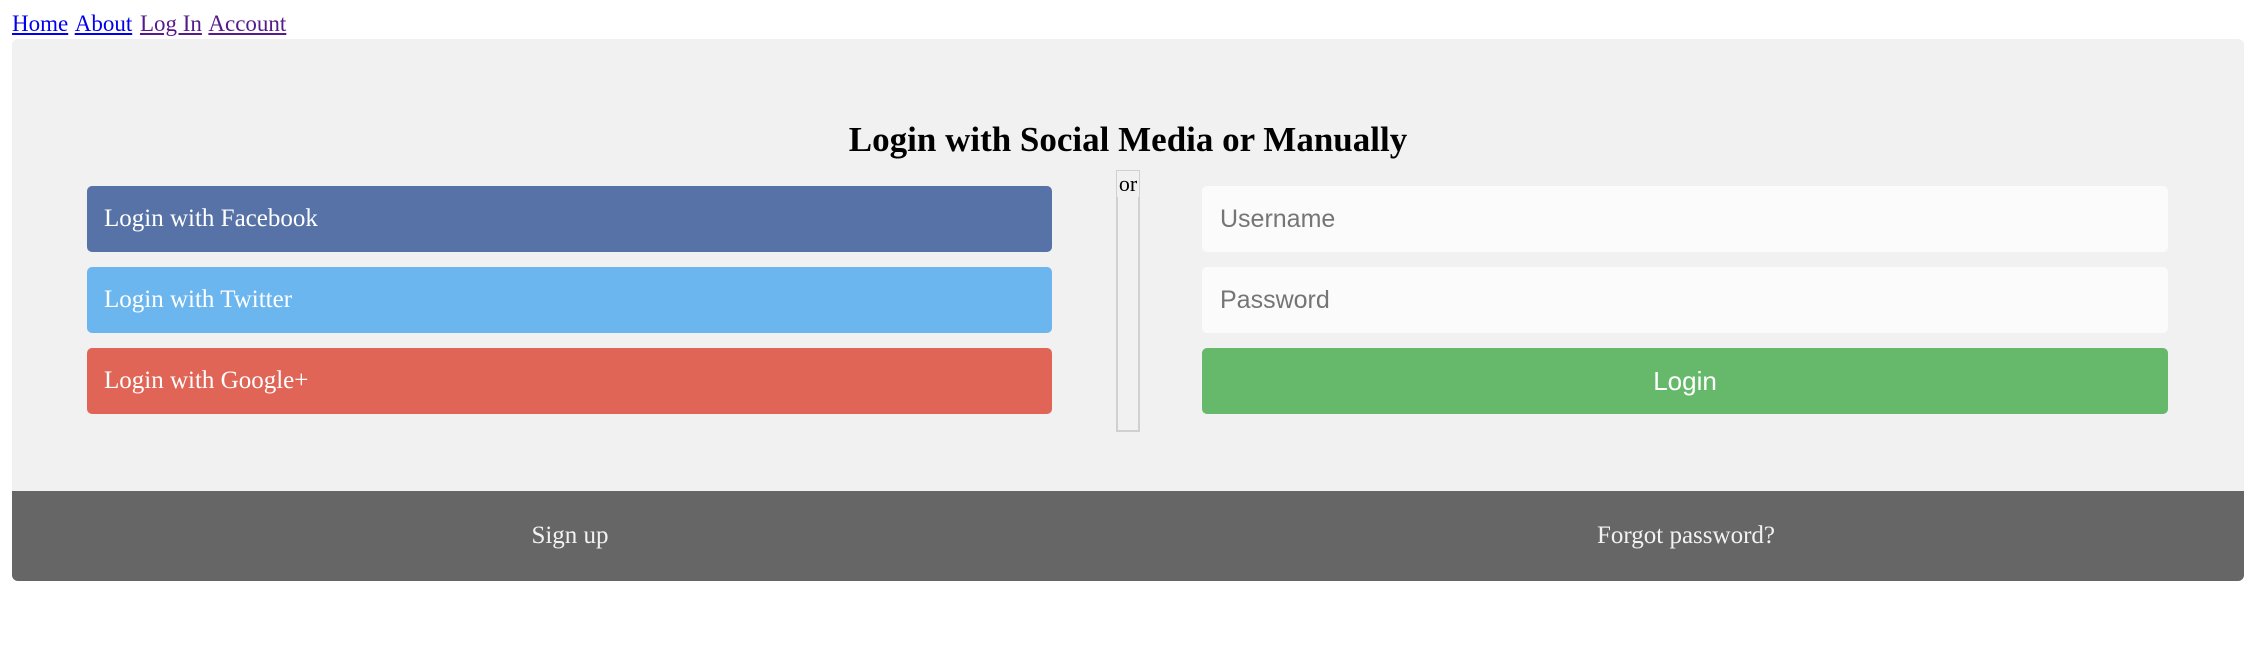  I want to click on facebook-login-button: Login with Facebook, so click(569, 219).